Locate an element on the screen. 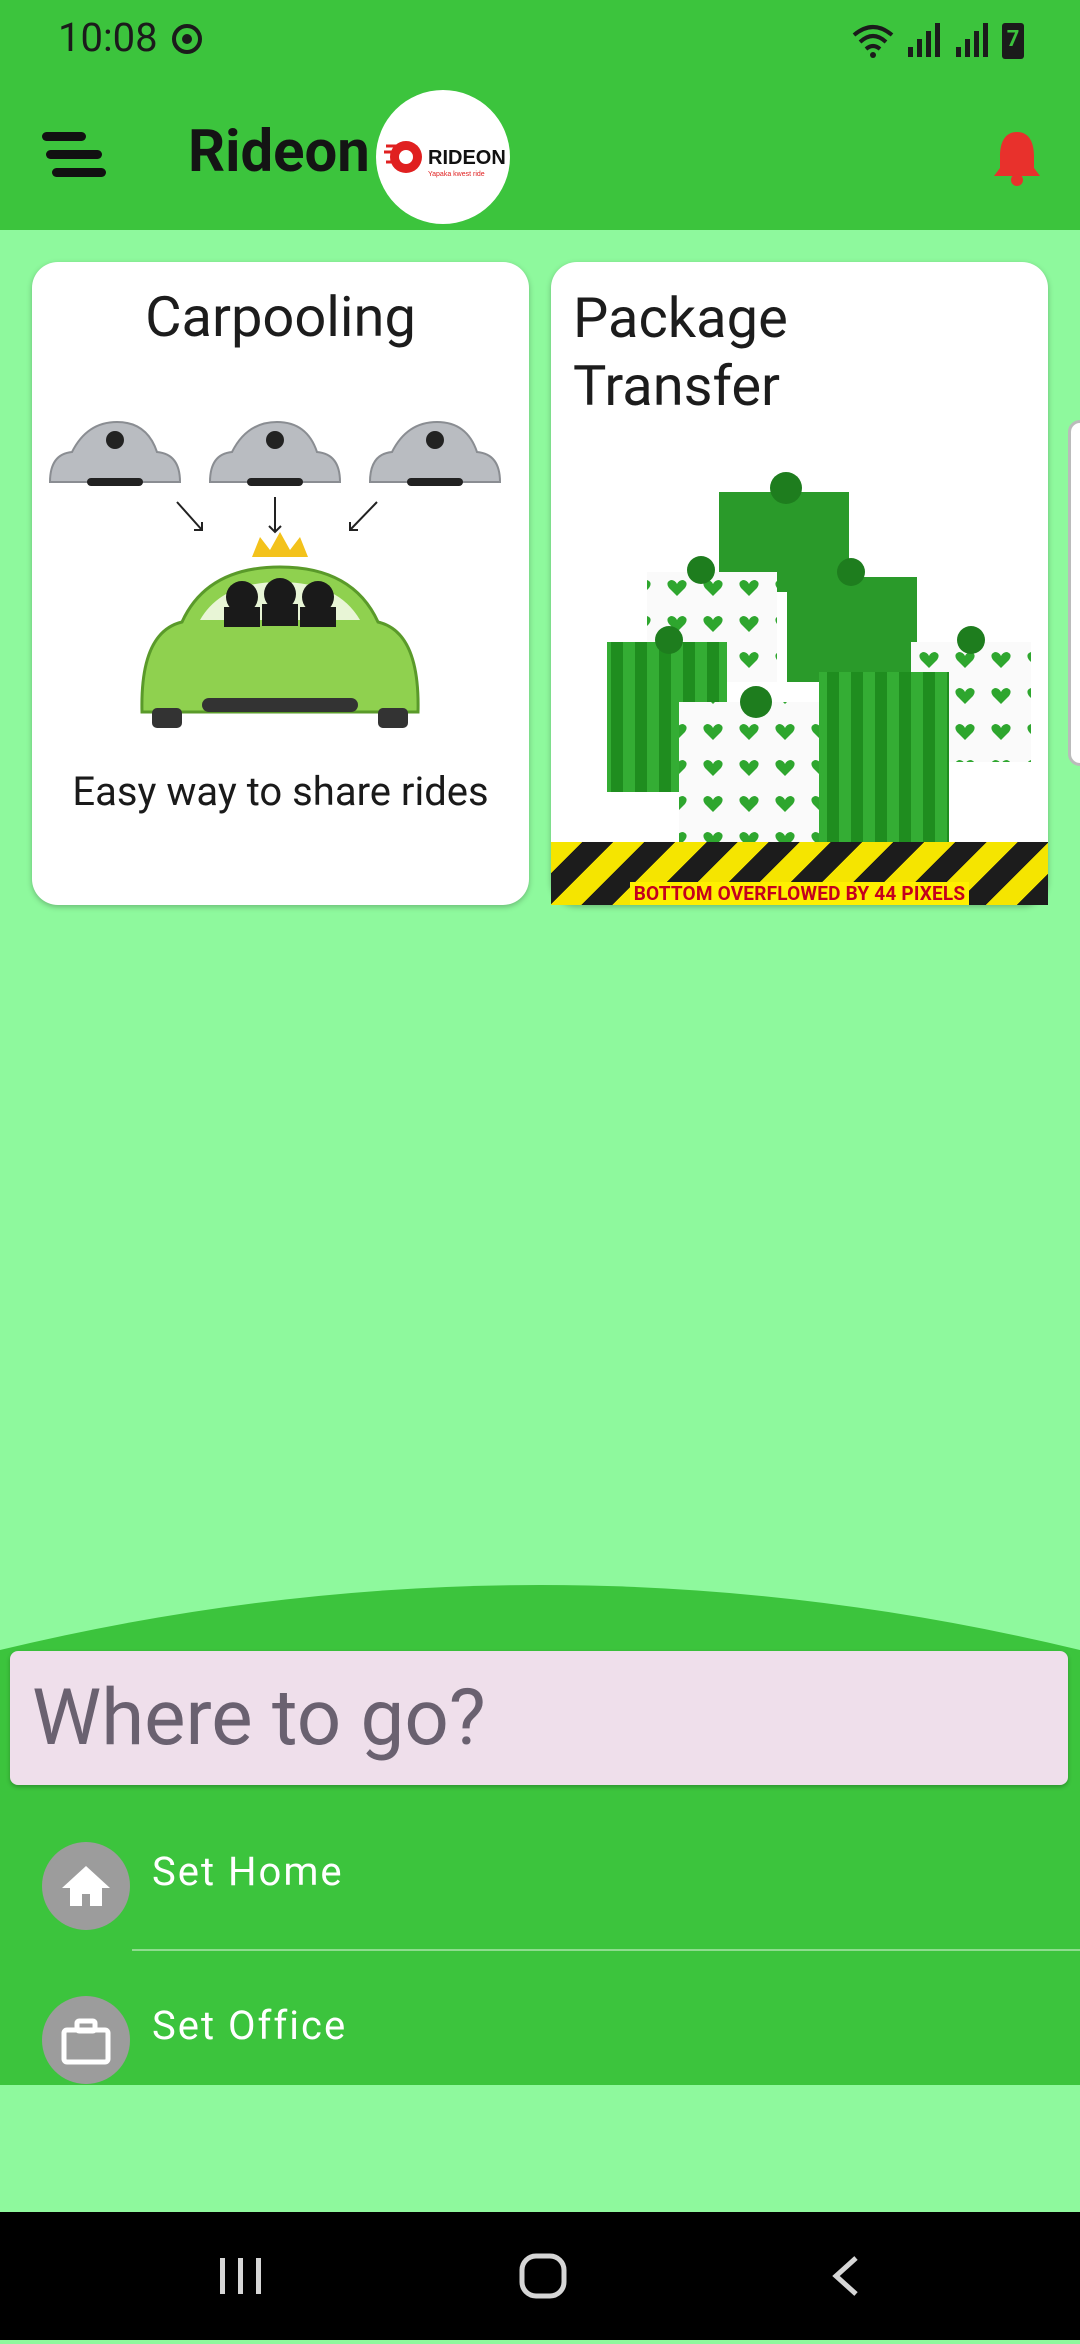 The image size is (1080, 2344). home-button is located at coordinates (543, 2276).